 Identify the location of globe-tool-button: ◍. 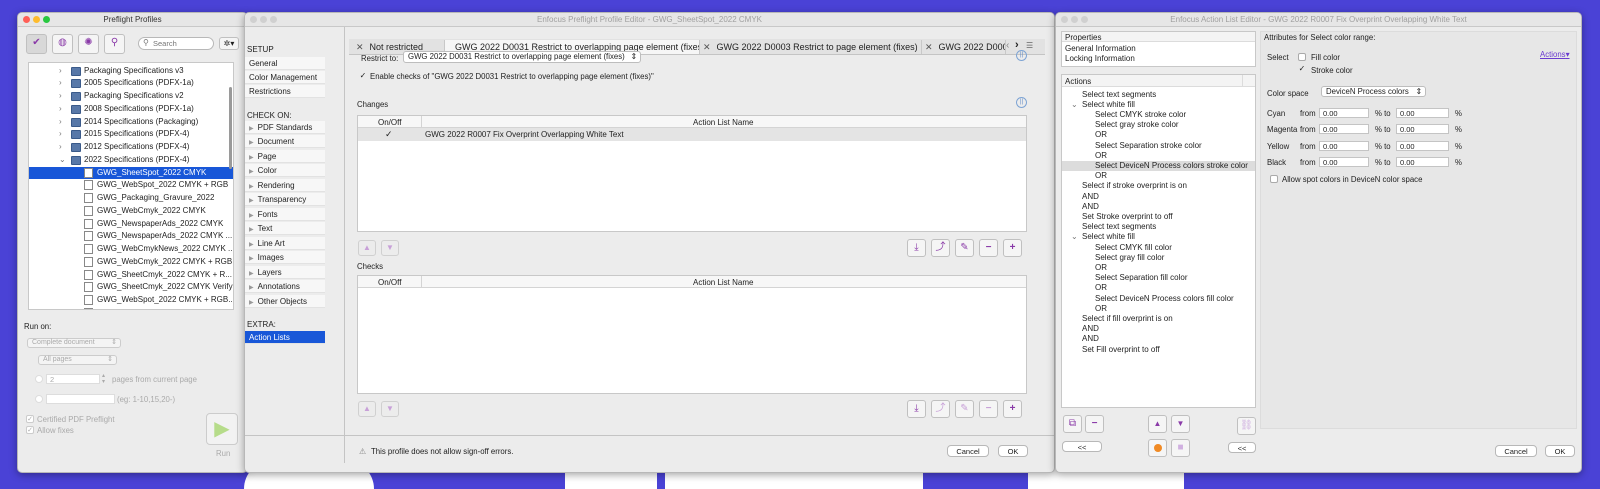
(62, 44).